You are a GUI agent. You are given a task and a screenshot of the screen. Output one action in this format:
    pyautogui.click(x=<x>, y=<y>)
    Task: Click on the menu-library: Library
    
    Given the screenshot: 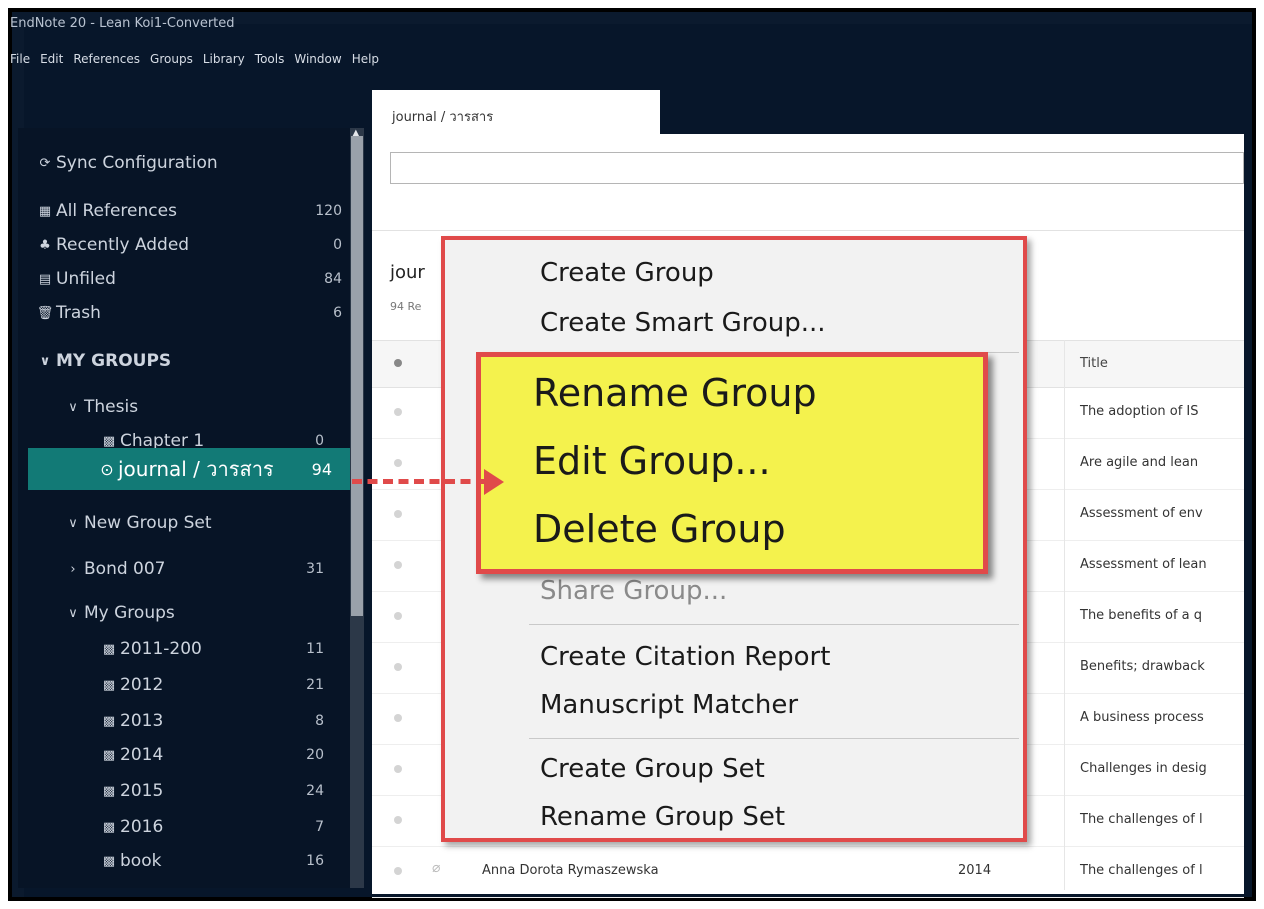 What is the action you would take?
    pyautogui.click(x=224, y=59)
    